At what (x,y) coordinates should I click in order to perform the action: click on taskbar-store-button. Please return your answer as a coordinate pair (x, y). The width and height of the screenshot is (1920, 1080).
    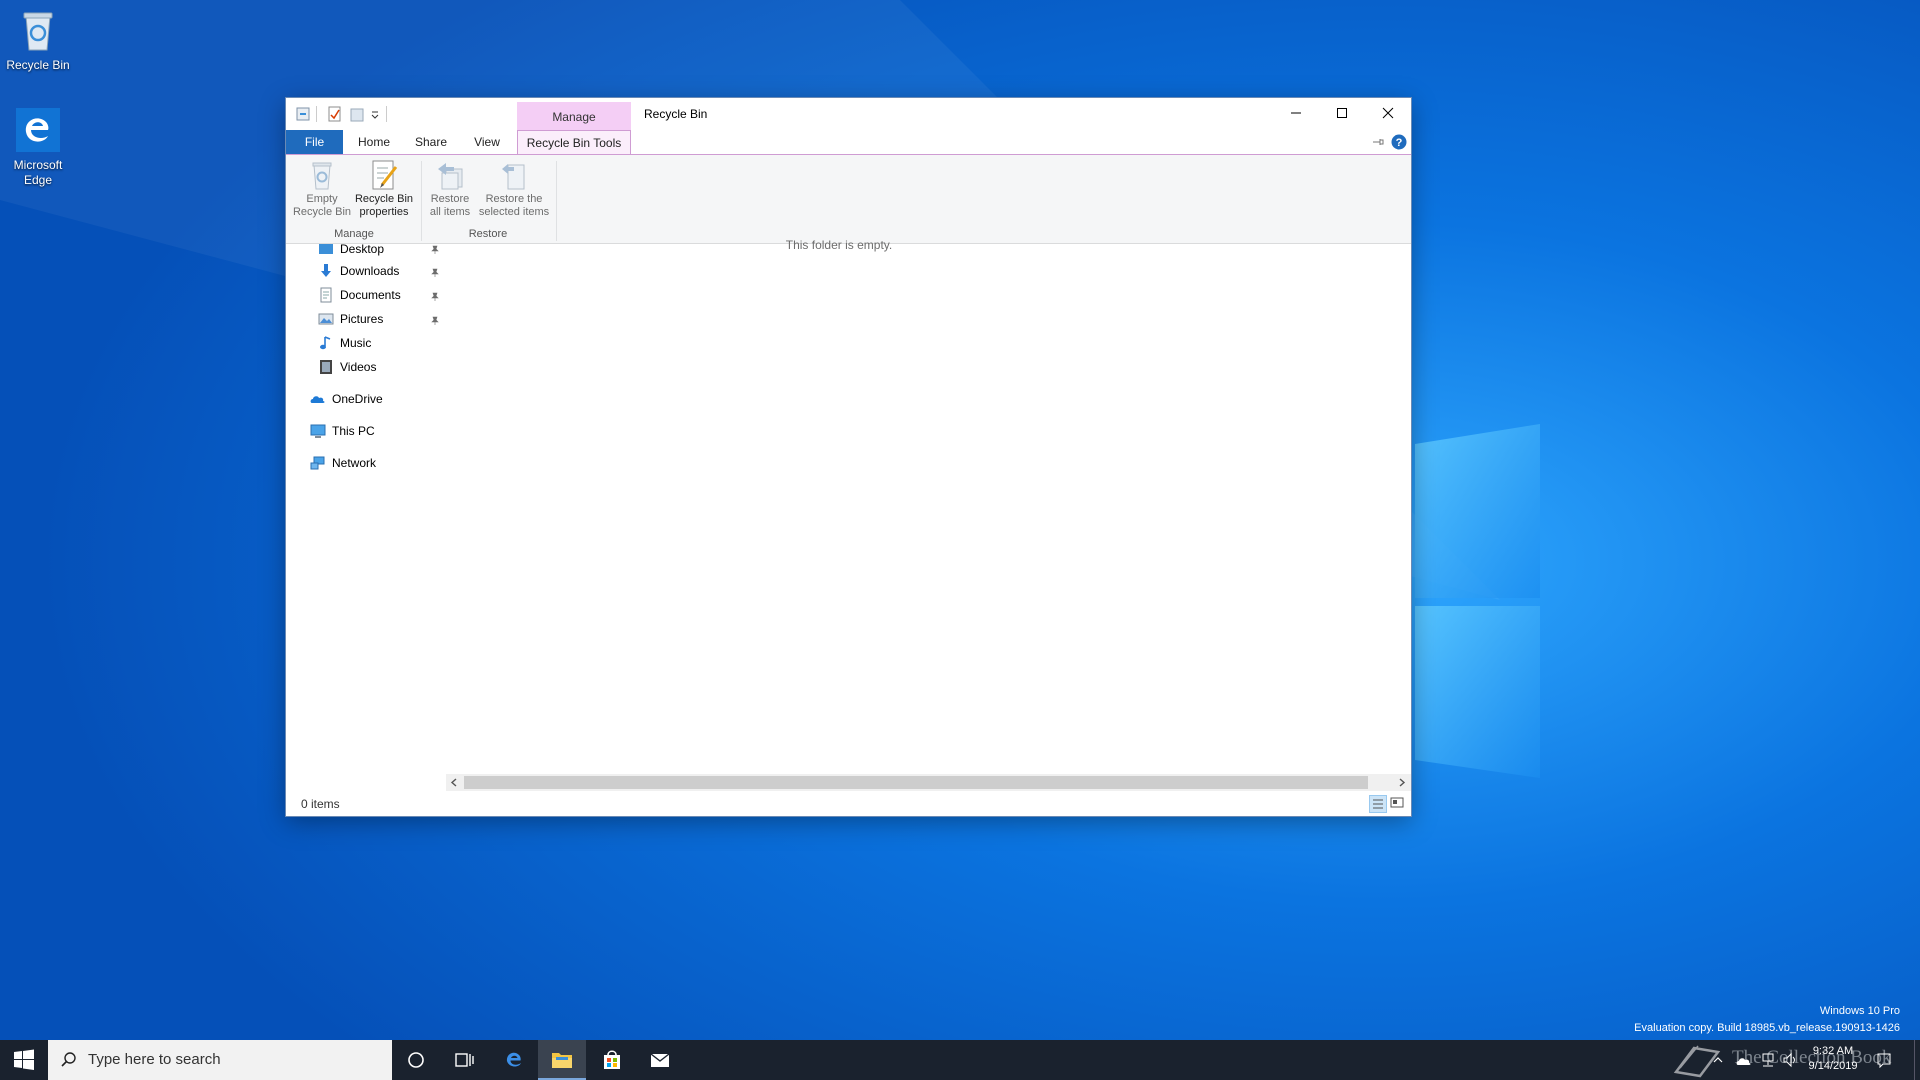
    Looking at the image, I should click on (612, 1060).